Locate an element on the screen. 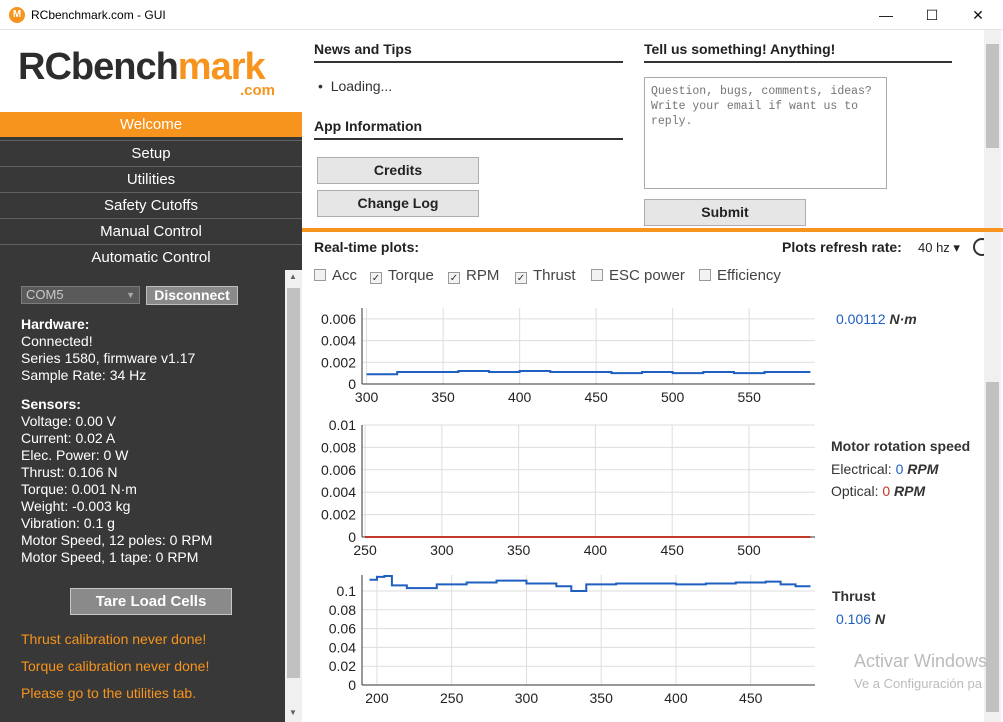 The width and height of the screenshot is (1003, 722). logo-text: RCbenchmark is located at coordinates (142, 67).